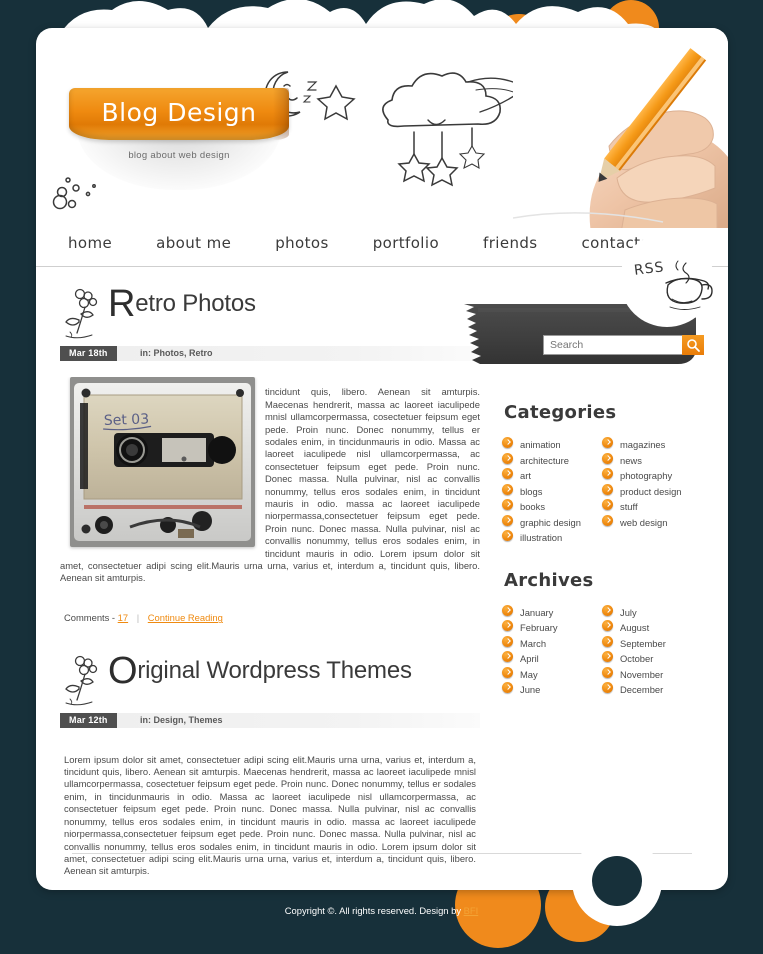 The height and width of the screenshot is (954, 763). I want to click on widget-title: Archives, so click(549, 580).